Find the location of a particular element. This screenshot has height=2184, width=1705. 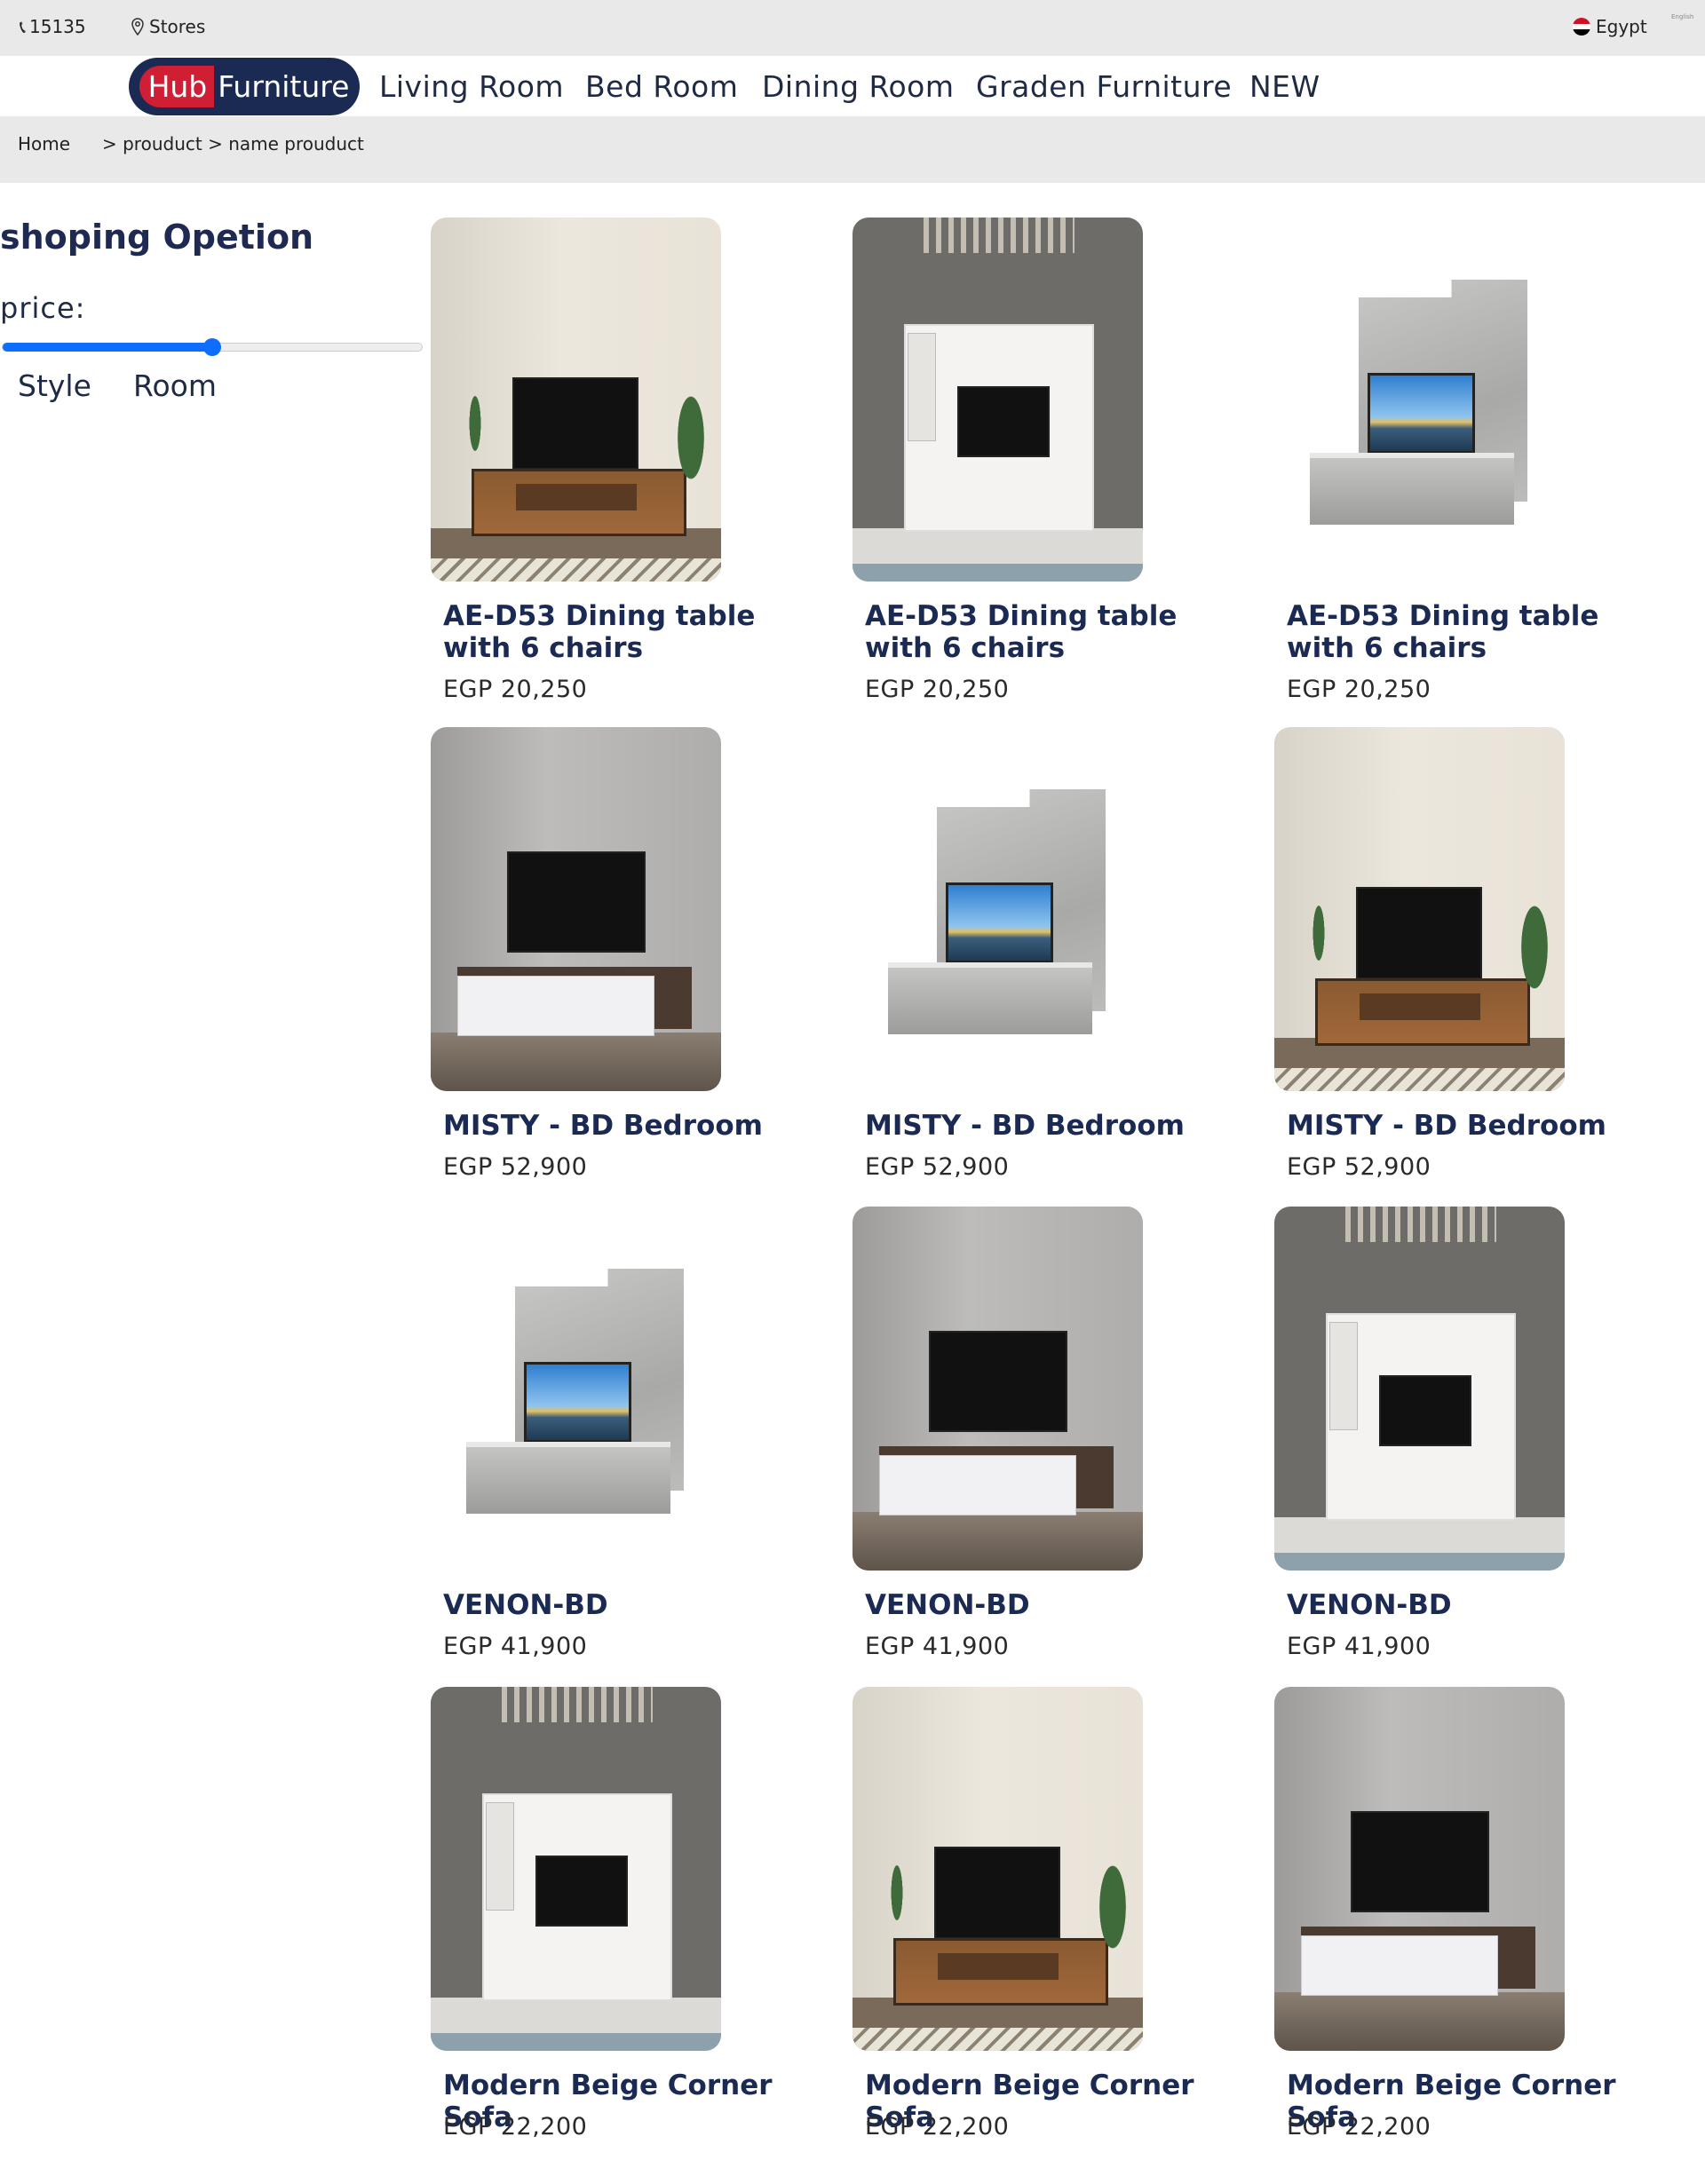

phone-number: 15135 is located at coordinates (57, 26).